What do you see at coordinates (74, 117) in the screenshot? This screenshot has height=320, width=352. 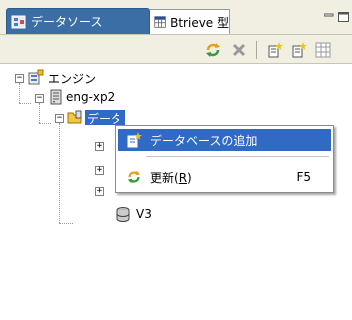 I see `databases-folder-icon` at bounding box center [74, 117].